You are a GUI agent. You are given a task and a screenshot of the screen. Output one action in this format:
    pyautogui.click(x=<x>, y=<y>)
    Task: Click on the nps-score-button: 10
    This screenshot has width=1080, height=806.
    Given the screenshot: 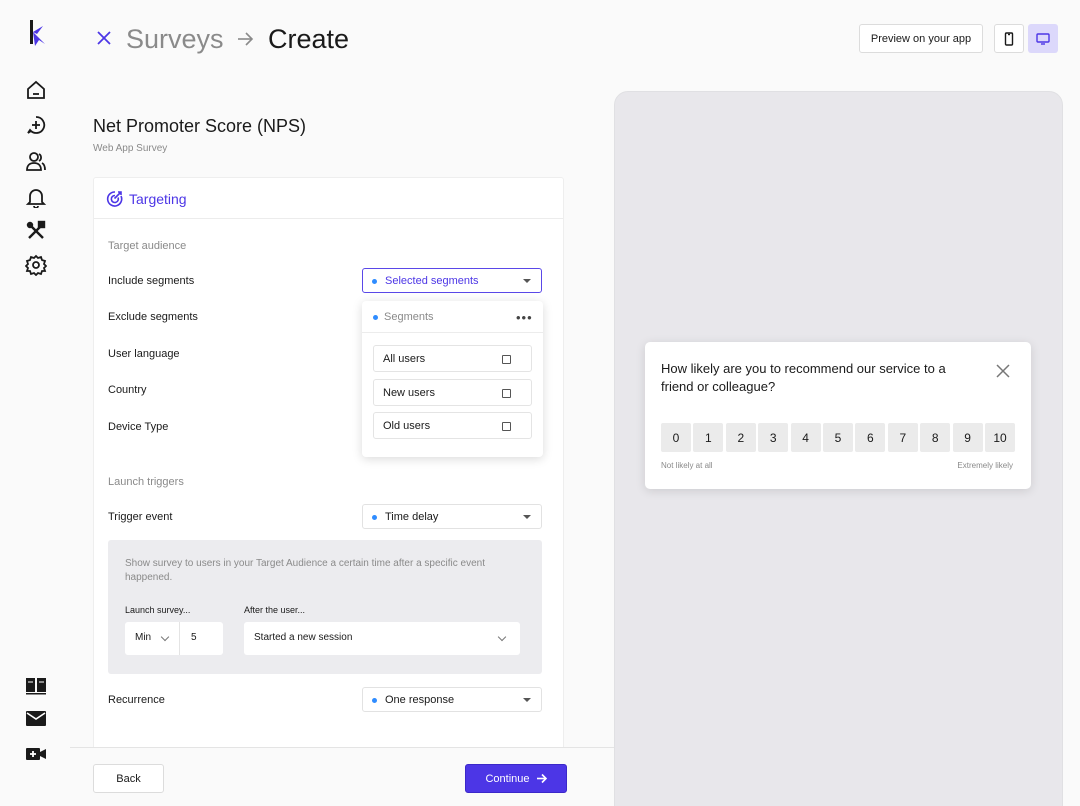 What is the action you would take?
    pyautogui.click(x=1000, y=437)
    